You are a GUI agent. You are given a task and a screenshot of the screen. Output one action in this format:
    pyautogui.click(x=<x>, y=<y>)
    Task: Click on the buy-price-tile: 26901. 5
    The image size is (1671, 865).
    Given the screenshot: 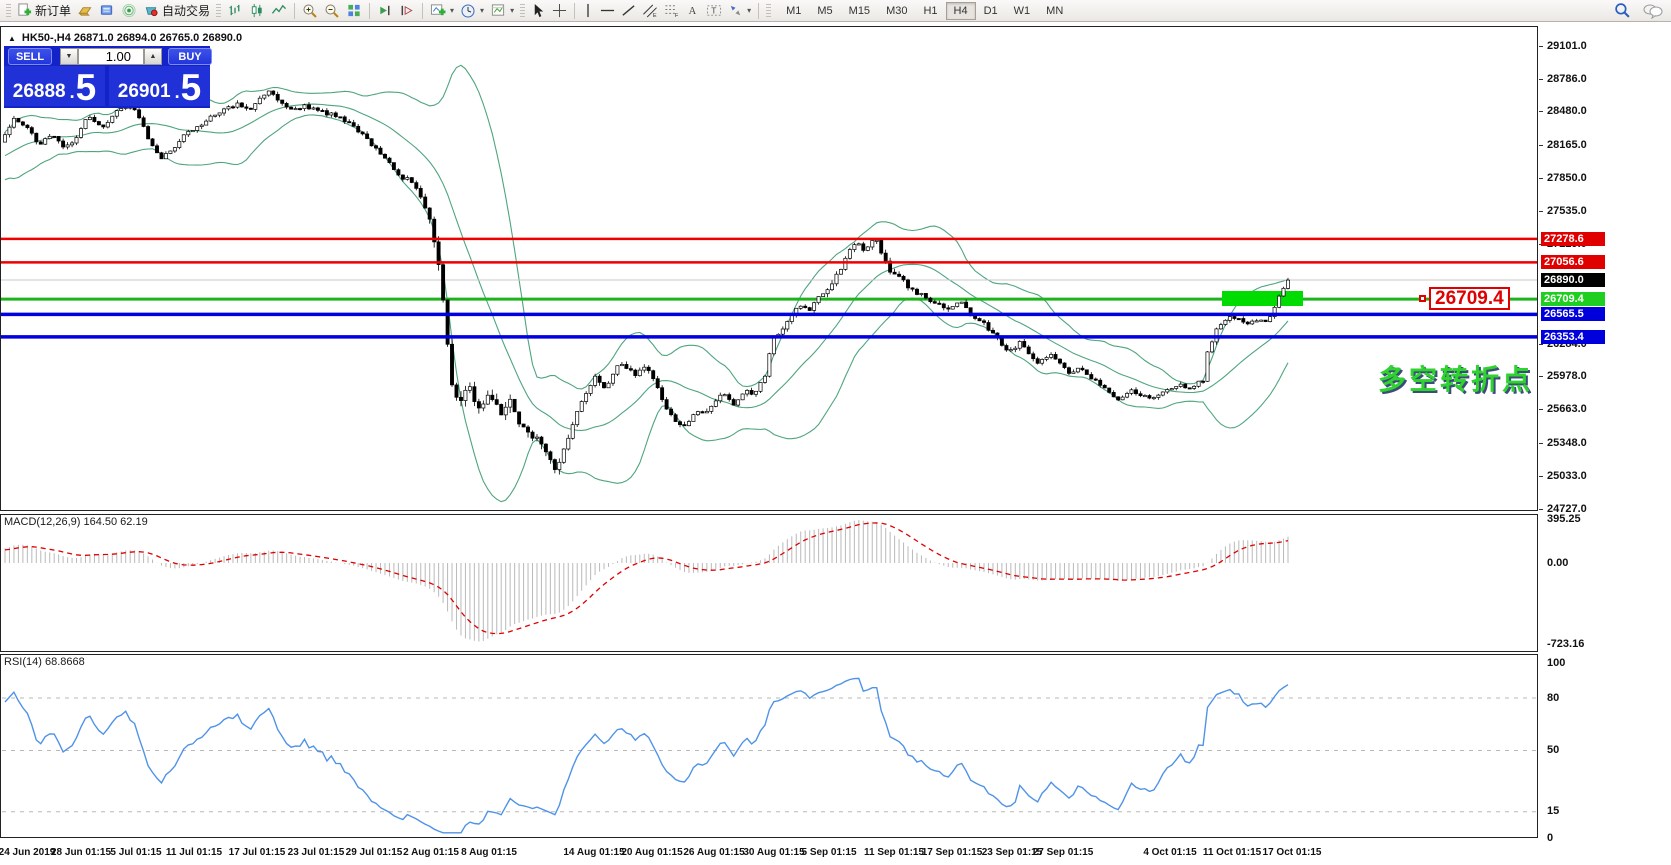 What is the action you would take?
    pyautogui.click(x=159, y=86)
    